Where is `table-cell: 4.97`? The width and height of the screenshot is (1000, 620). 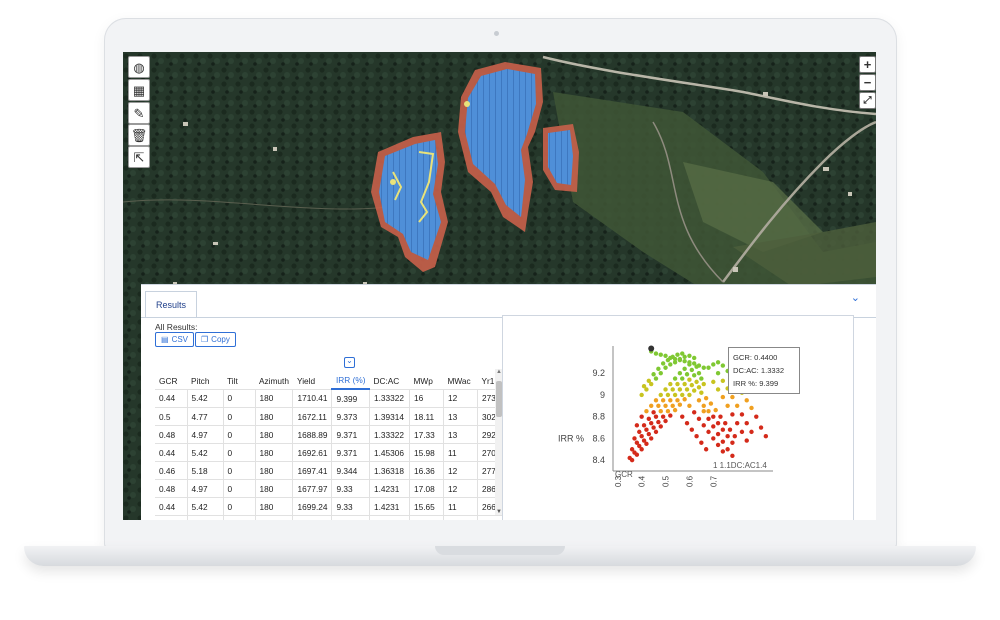 table-cell: 4.97 is located at coordinates (204, 488).